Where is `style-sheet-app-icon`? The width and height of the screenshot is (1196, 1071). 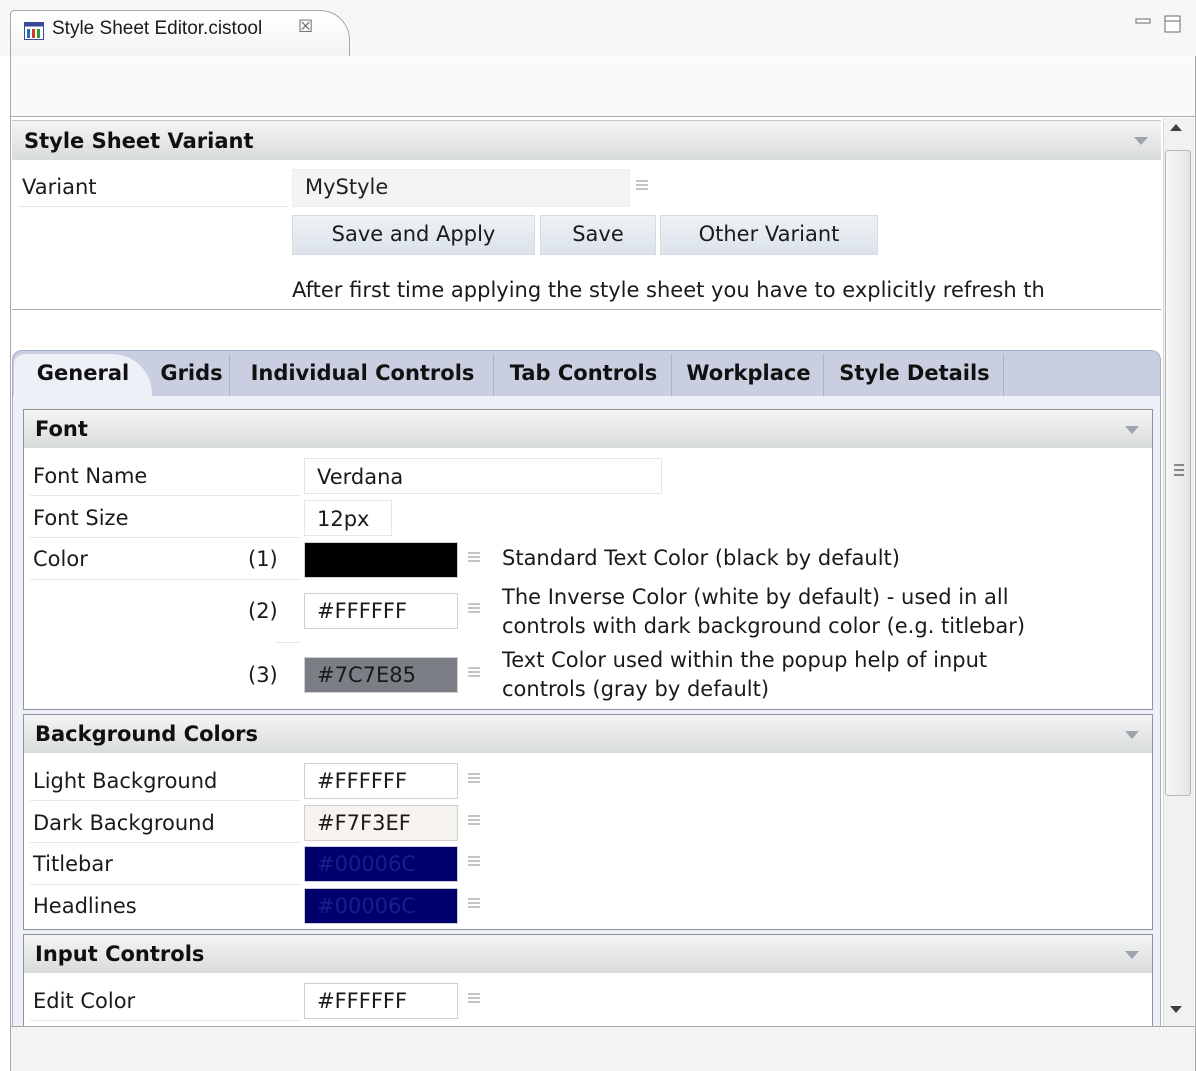
style-sheet-app-icon is located at coordinates (34, 31).